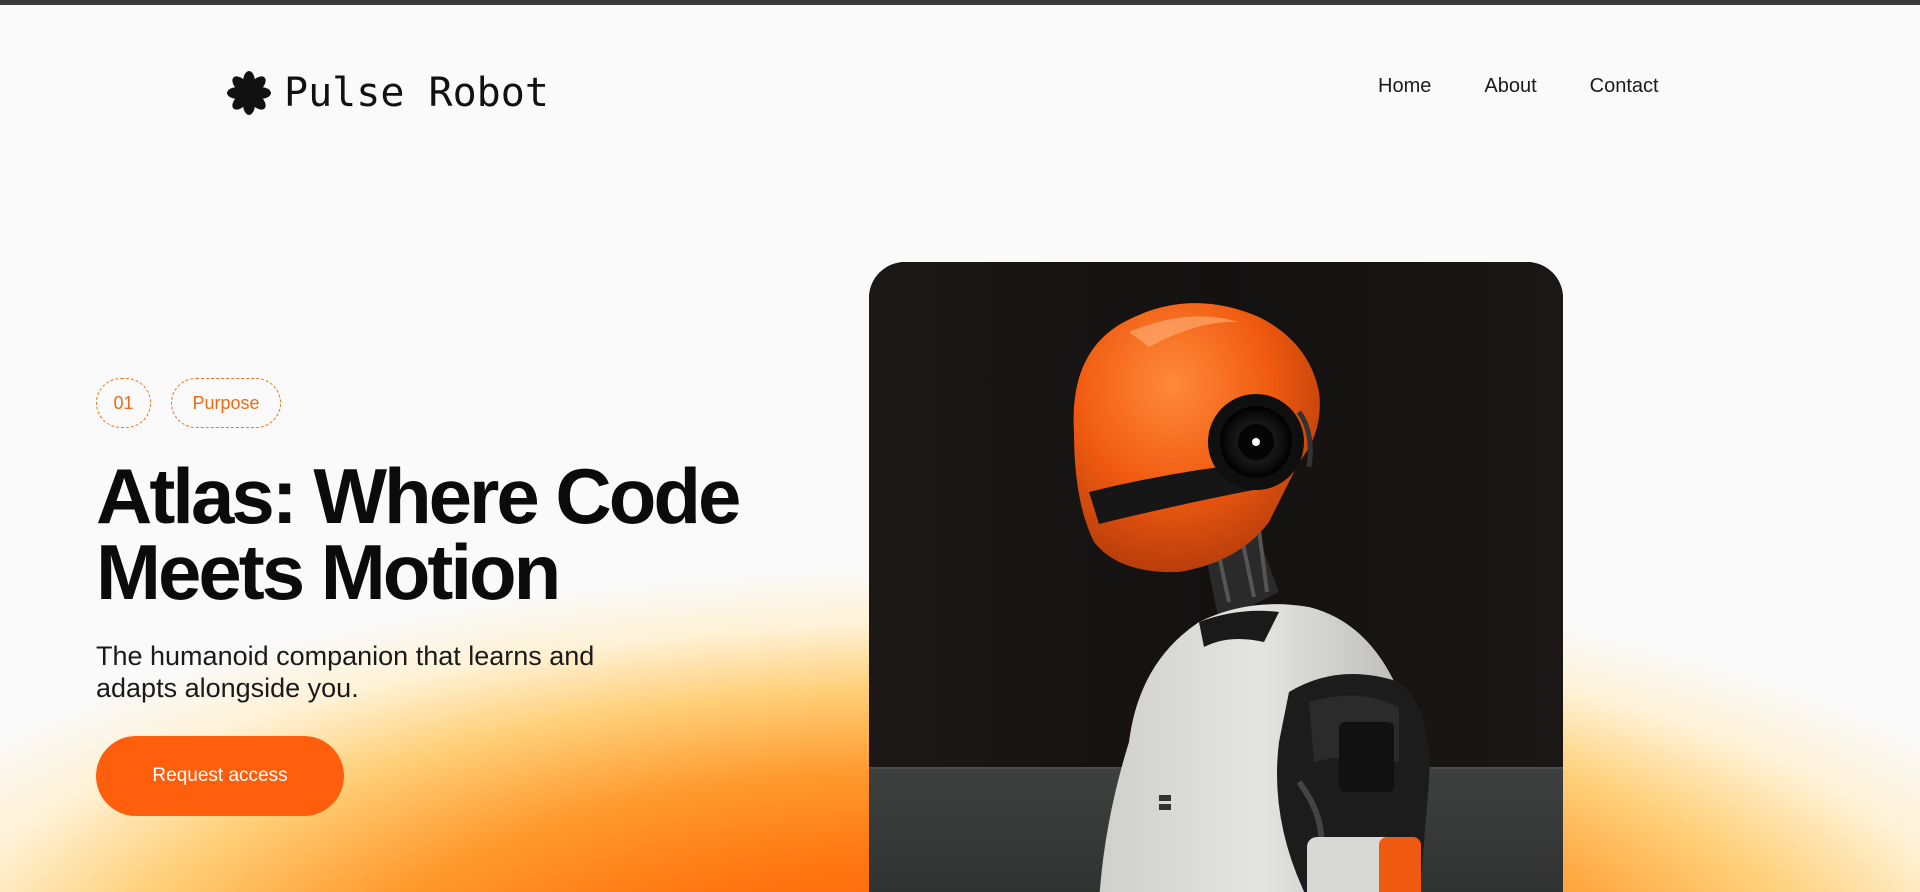 This screenshot has height=892, width=1920. Describe the element at coordinates (1624, 86) in the screenshot. I see `nav-contact-link: Contact` at that location.